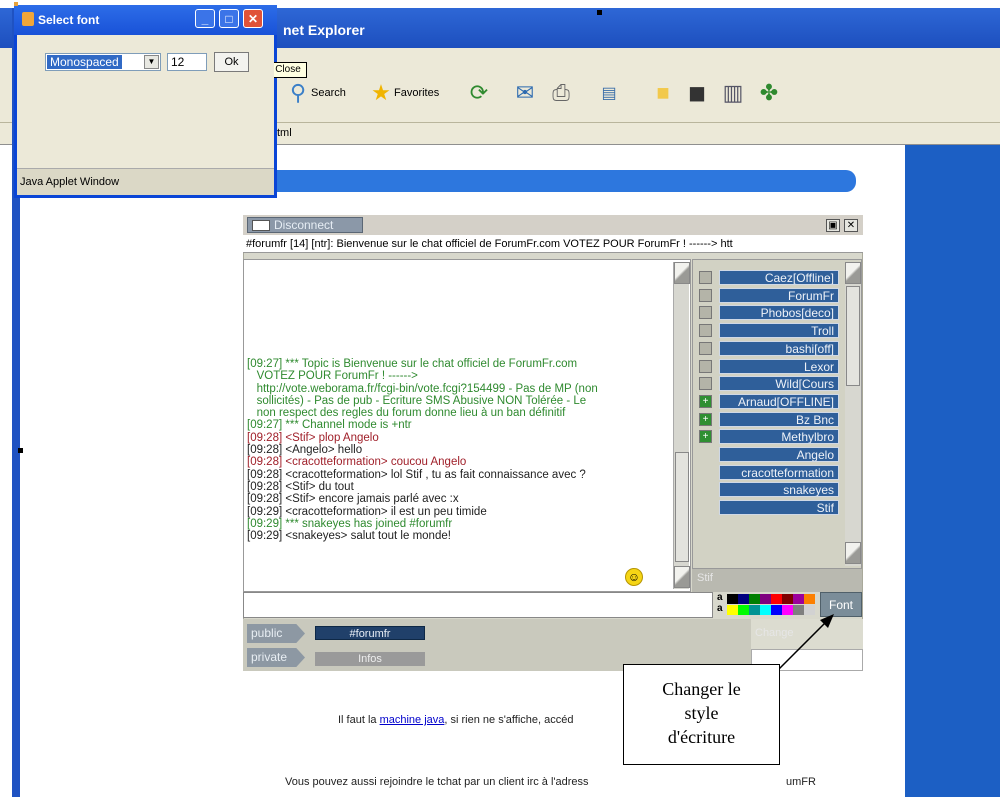 The width and height of the screenshot is (1000, 797). What do you see at coordinates (853, 553) in the screenshot?
I see `user-scroll-down` at bounding box center [853, 553].